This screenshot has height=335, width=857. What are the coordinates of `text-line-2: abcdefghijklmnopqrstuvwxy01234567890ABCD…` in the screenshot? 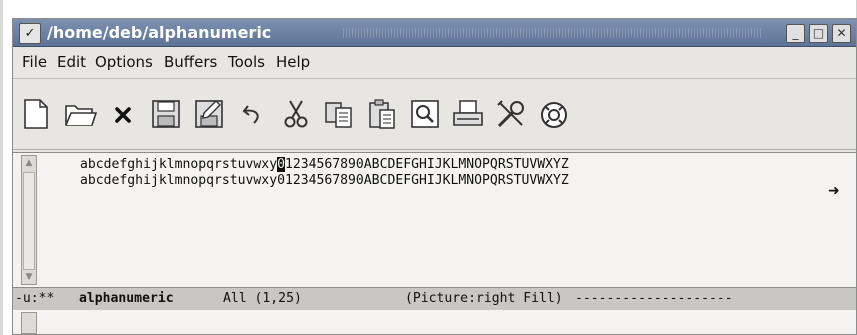 It's located at (324, 180).